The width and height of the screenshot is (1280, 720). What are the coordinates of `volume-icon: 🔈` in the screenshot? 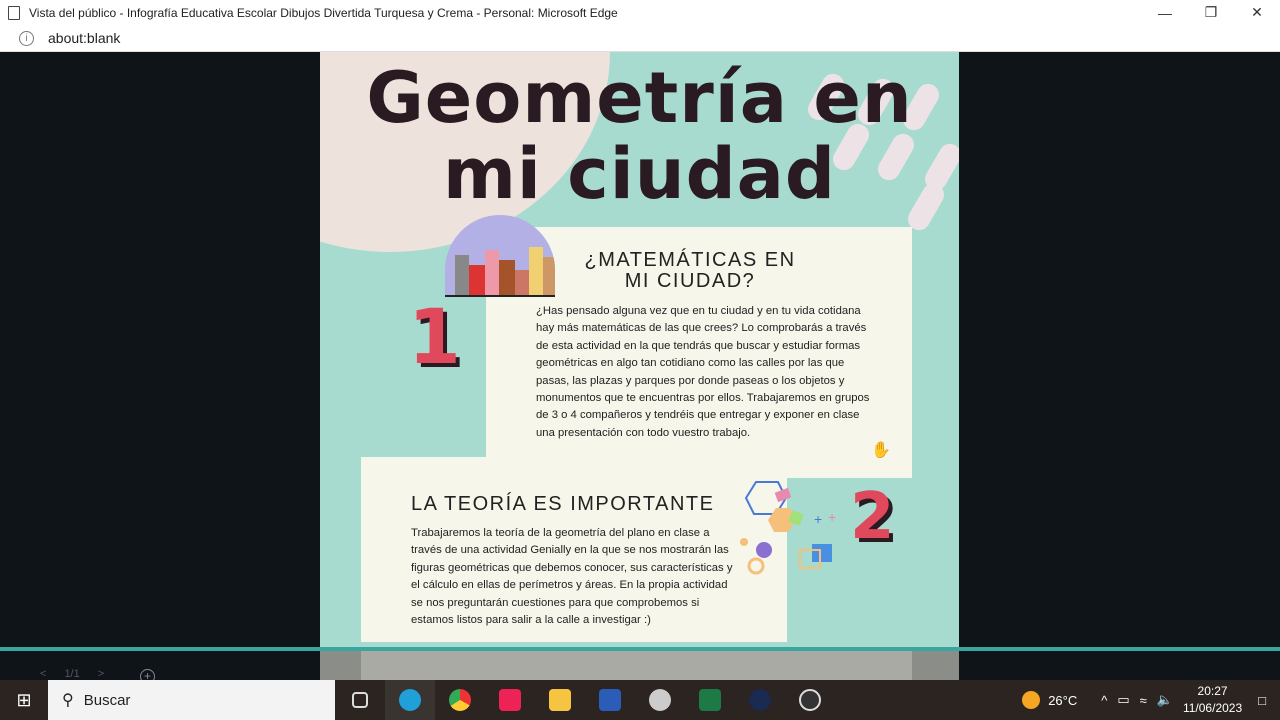 It's located at (1165, 700).